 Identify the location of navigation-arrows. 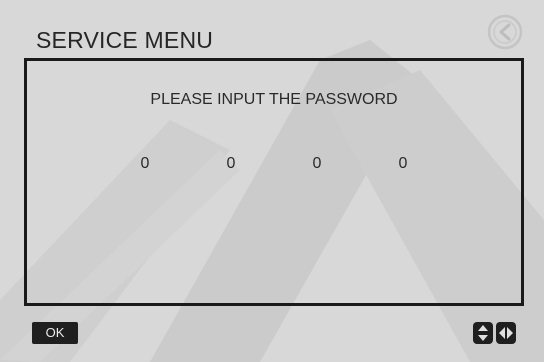
(494, 333).